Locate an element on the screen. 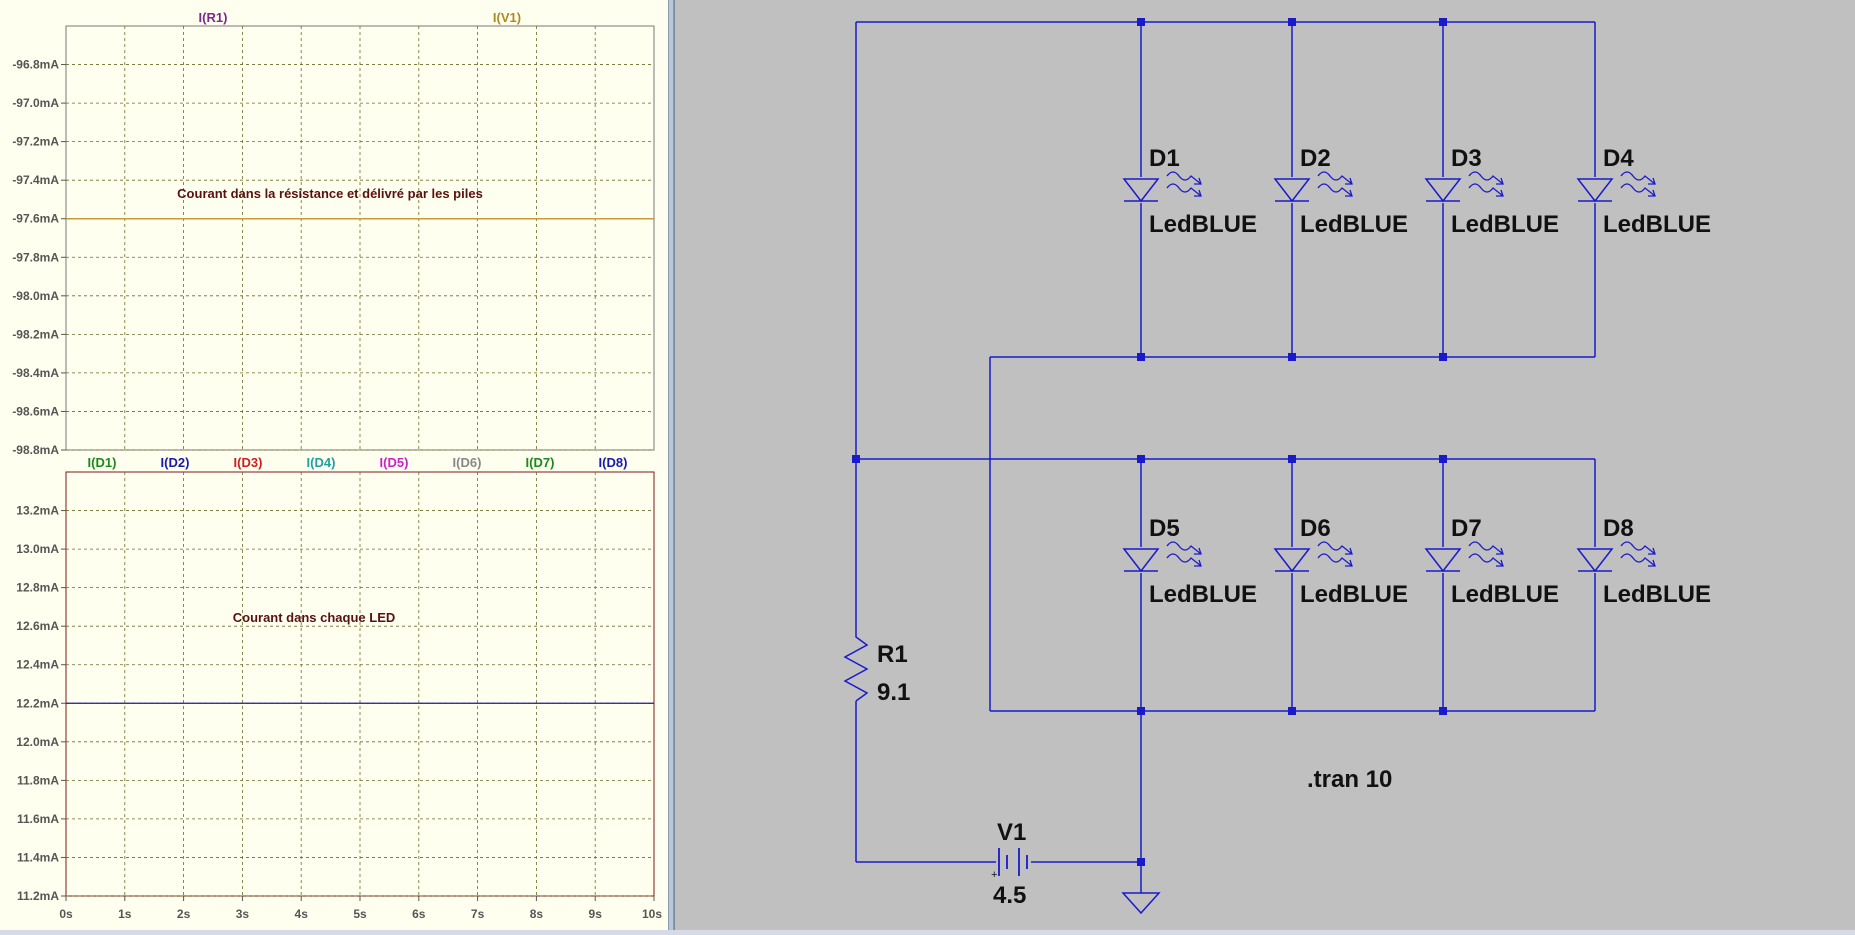 The width and height of the screenshot is (1855, 935). y-tick-label: 12.8mA is located at coordinates (37, 588).